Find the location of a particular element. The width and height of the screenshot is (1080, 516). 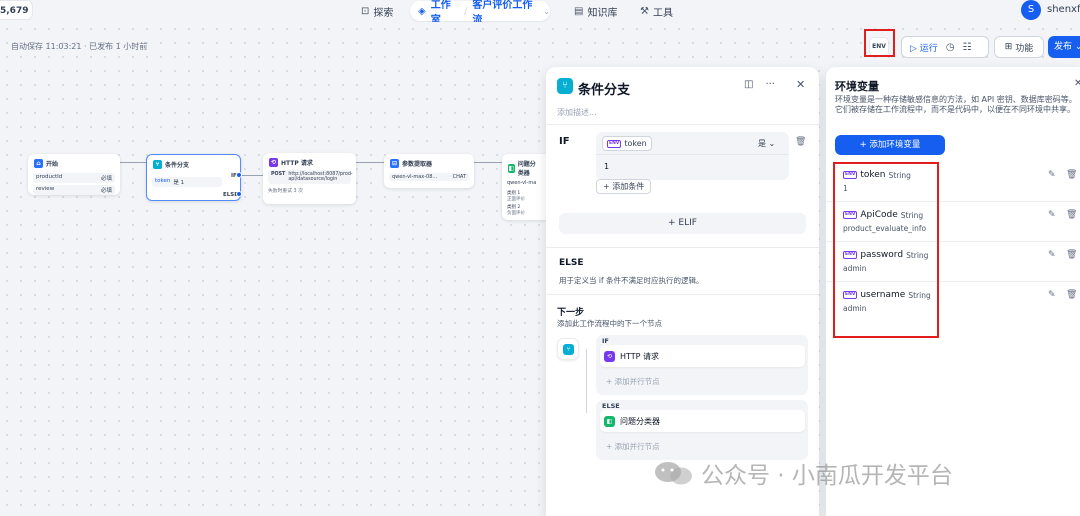

book-icon: ▤ is located at coordinates (579, 11).